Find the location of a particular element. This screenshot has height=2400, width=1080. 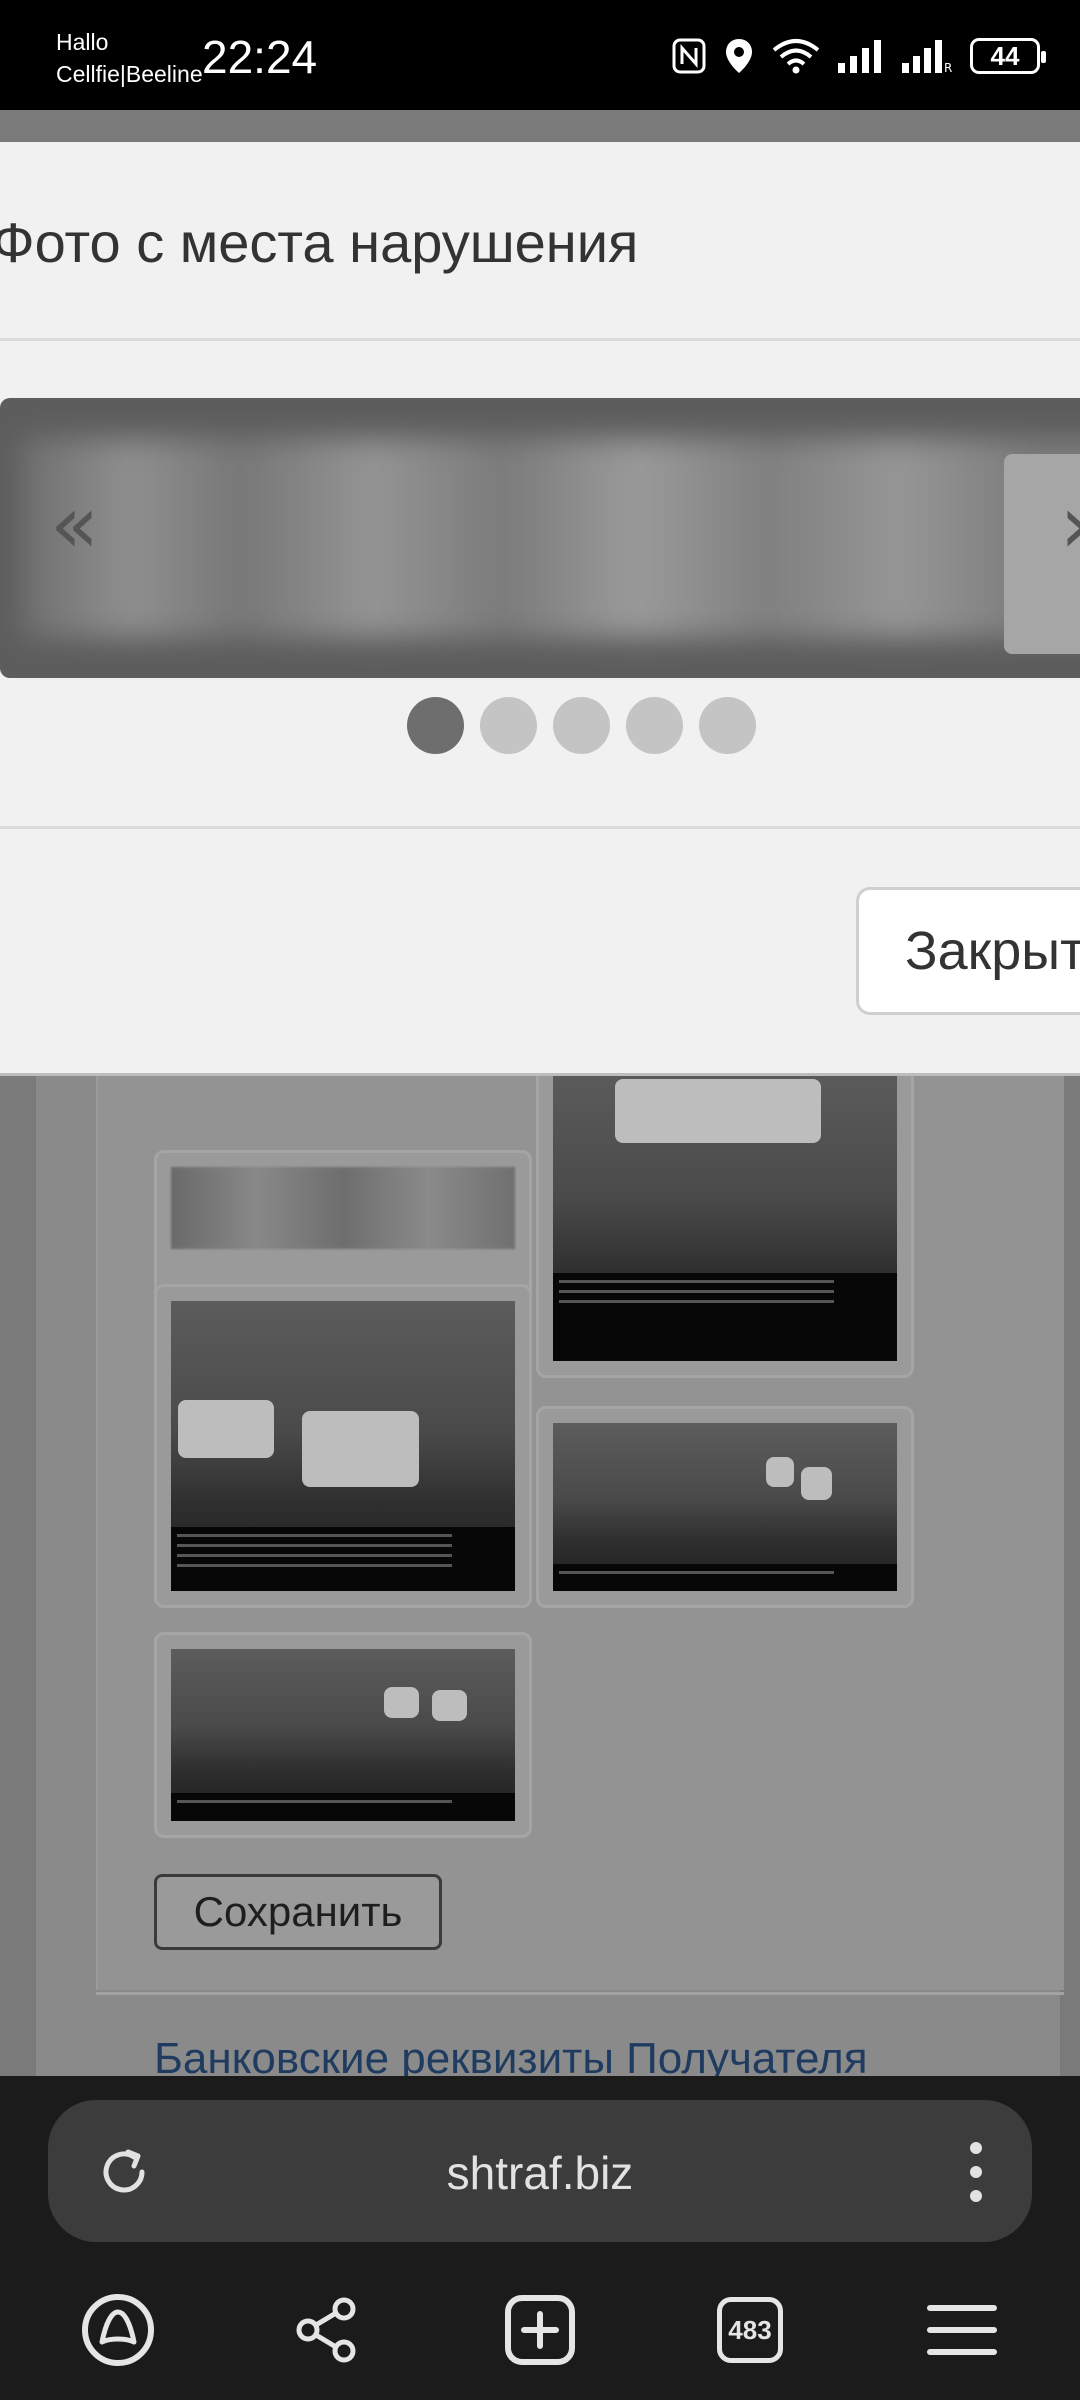

plate-image is located at coordinates (343, 1208).